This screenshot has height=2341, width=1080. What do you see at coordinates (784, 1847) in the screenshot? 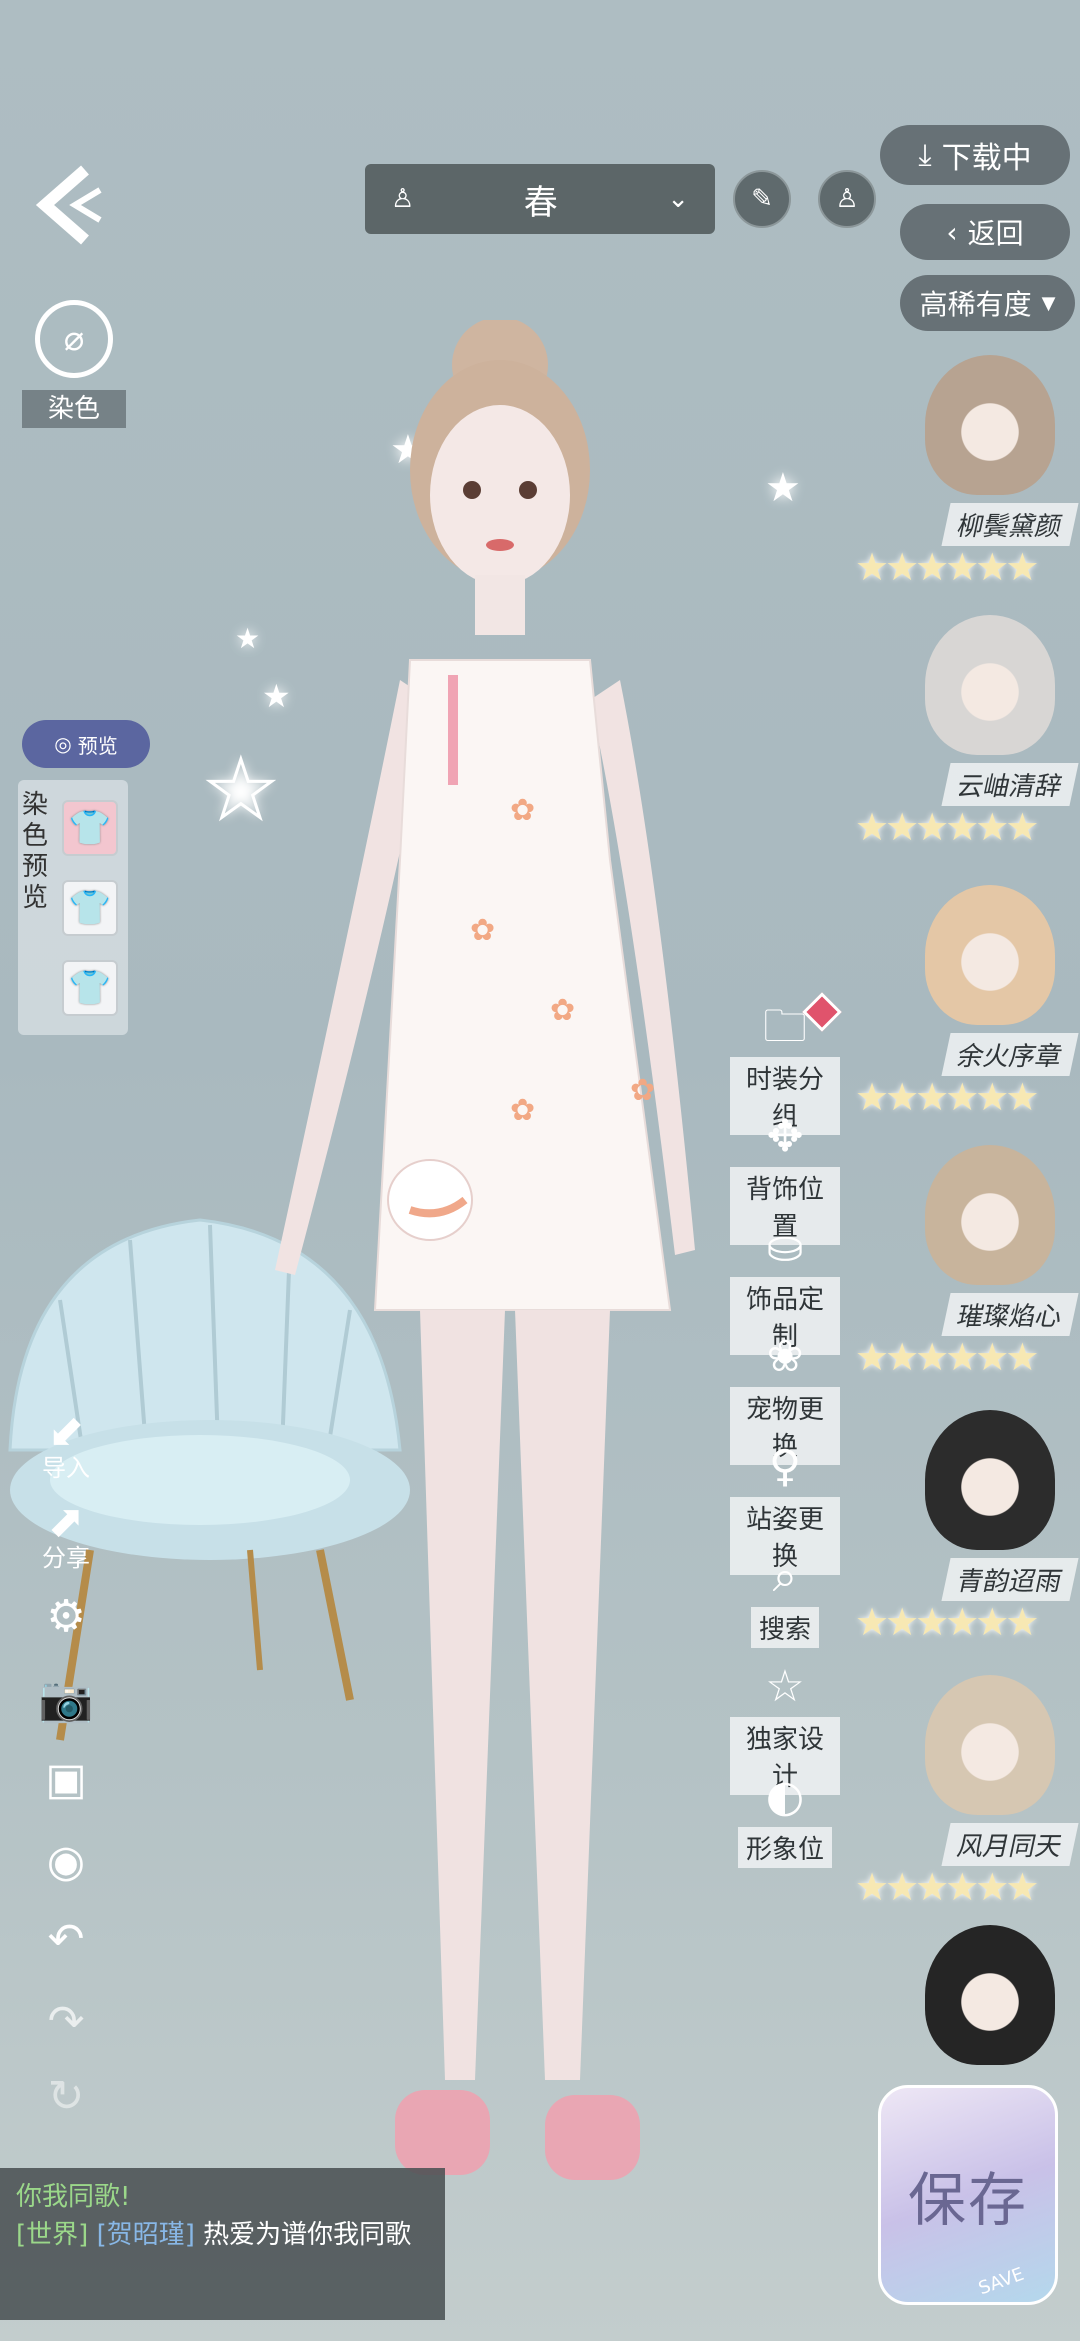
I see `menu-label: 形象位` at bounding box center [784, 1847].